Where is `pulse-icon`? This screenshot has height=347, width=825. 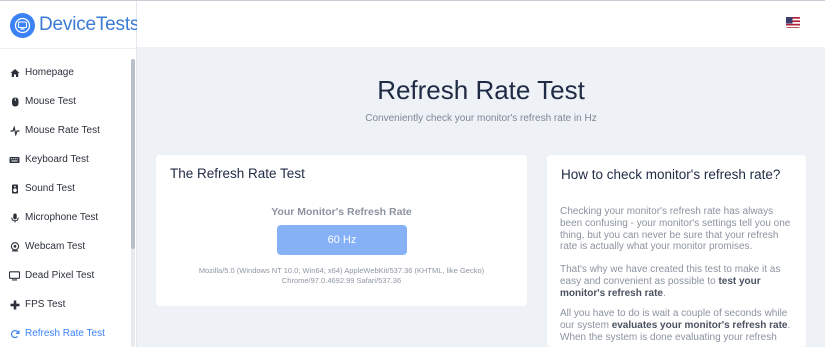
pulse-icon is located at coordinates (14, 130).